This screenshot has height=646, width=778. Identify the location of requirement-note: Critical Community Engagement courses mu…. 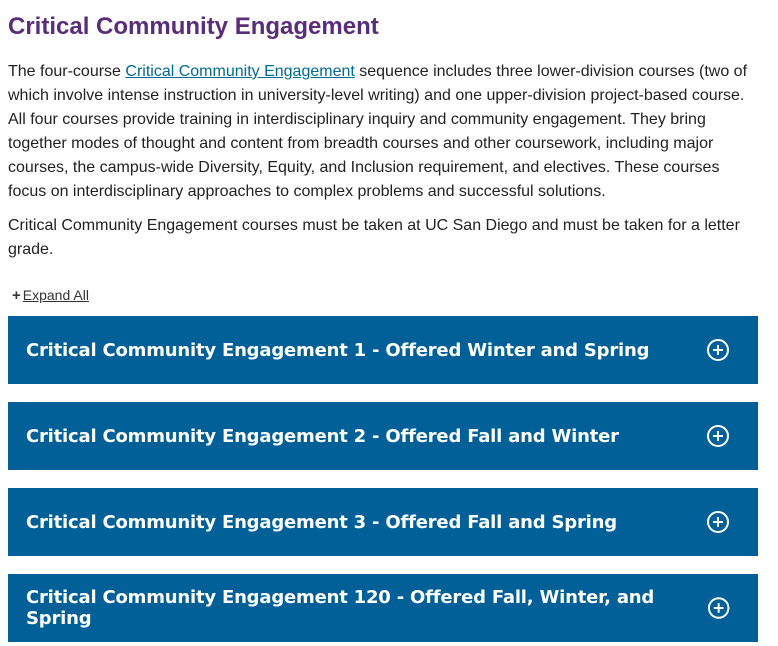
(374, 237).